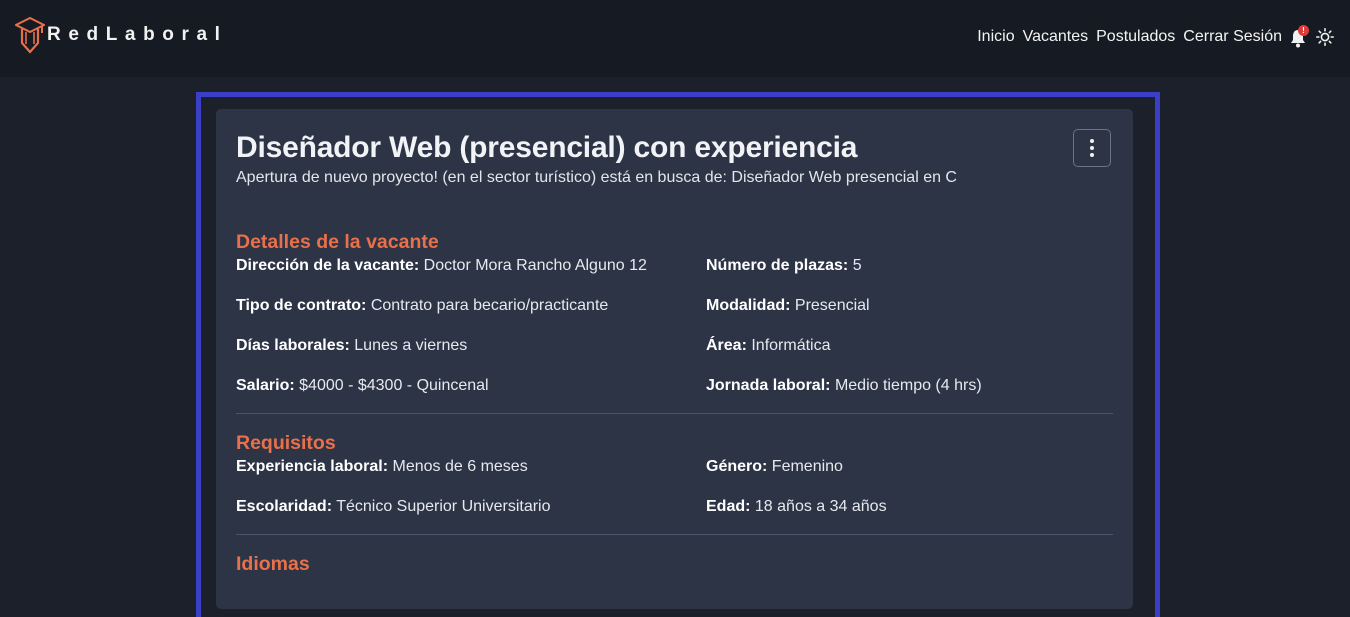  Describe the element at coordinates (411, 345) in the screenshot. I see `field-value: Lunes a viernes` at that location.